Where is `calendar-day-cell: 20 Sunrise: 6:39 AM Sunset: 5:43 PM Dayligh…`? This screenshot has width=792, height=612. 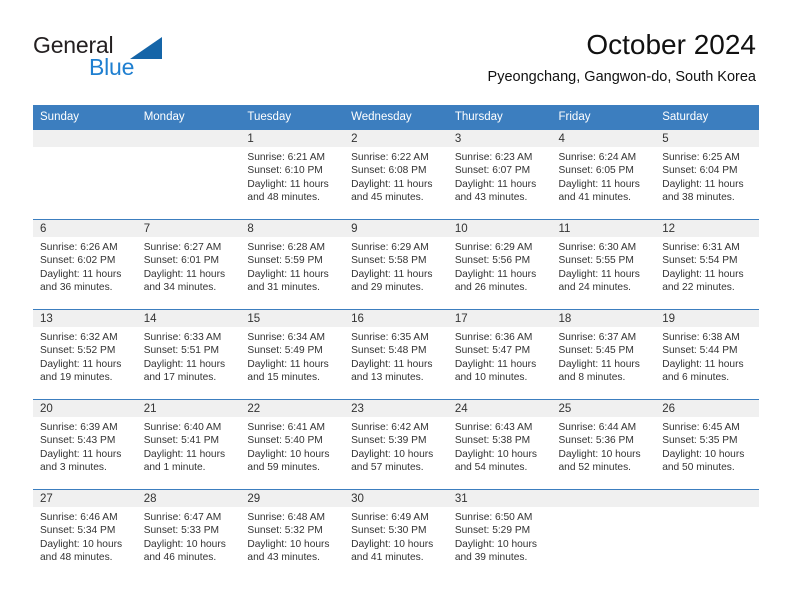 calendar-day-cell: 20 Sunrise: 6:39 AM Sunset: 5:43 PM Dayligh… is located at coordinates (85, 444).